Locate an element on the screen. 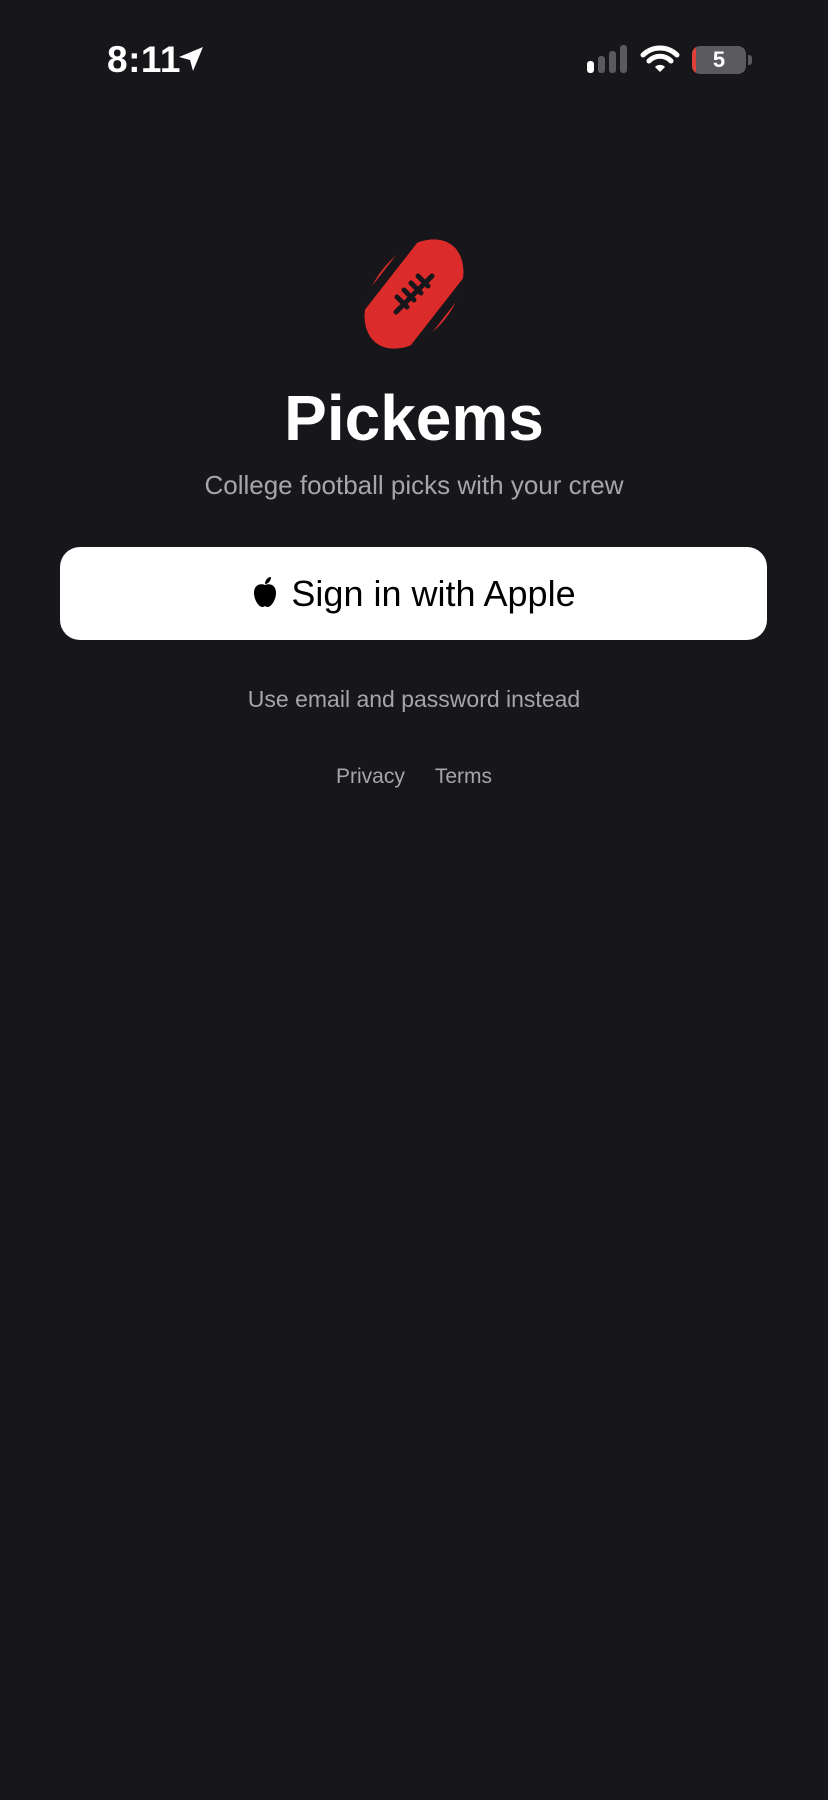 Image resolution: width=828 pixels, height=1800 pixels. battery-level: 5 is located at coordinates (719, 59).